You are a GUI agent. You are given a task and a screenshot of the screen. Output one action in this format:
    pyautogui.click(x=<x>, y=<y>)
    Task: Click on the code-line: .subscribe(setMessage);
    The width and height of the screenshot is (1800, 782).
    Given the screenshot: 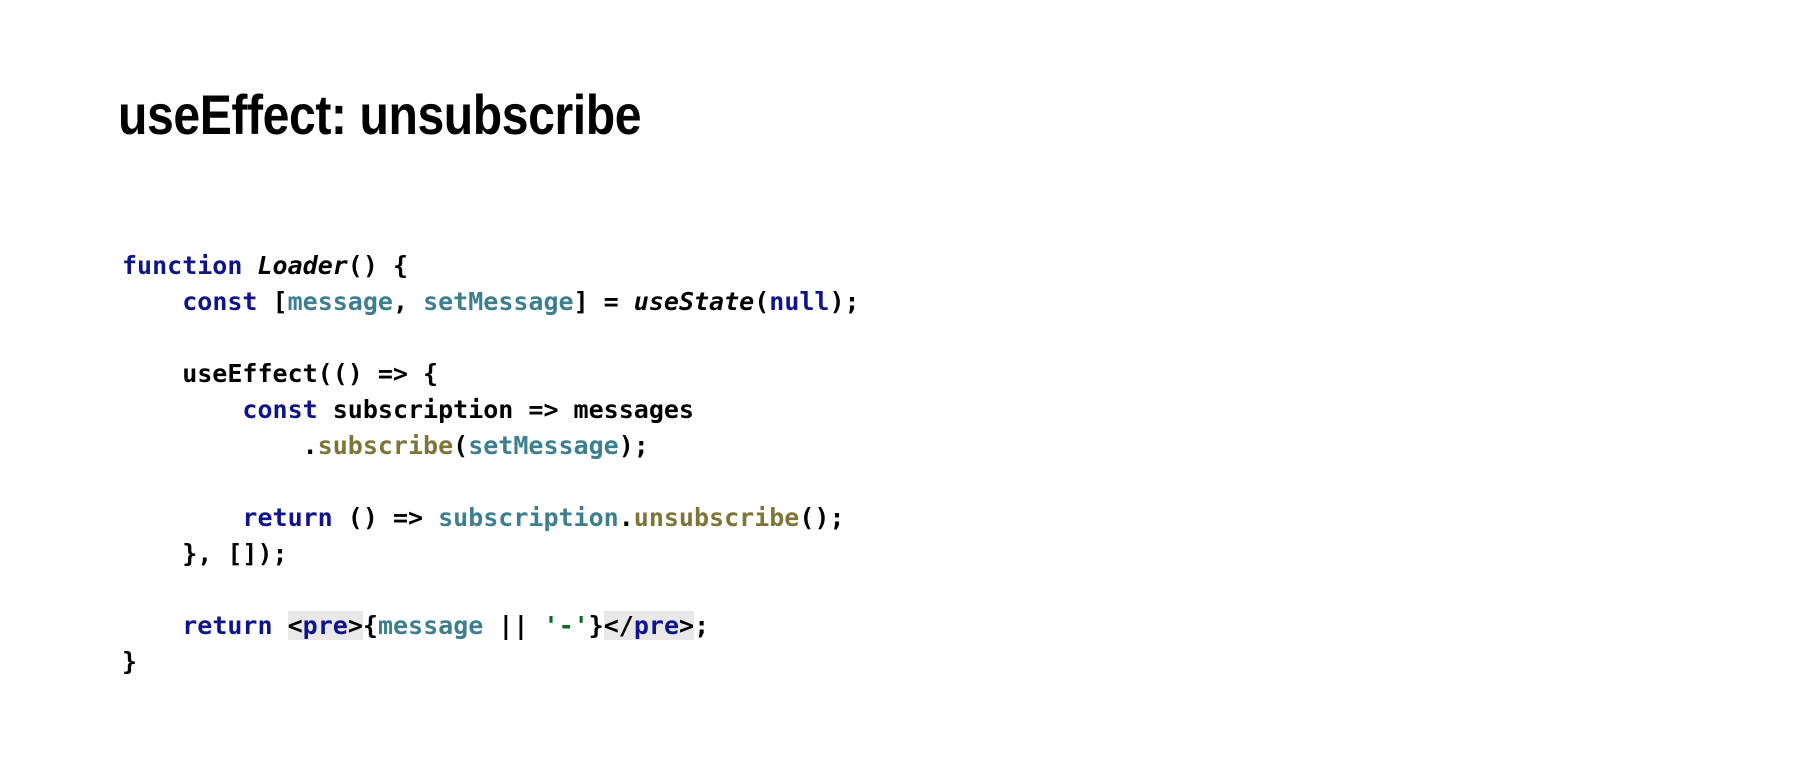 What is the action you would take?
    pyautogui.click(x=491, y=446)
    